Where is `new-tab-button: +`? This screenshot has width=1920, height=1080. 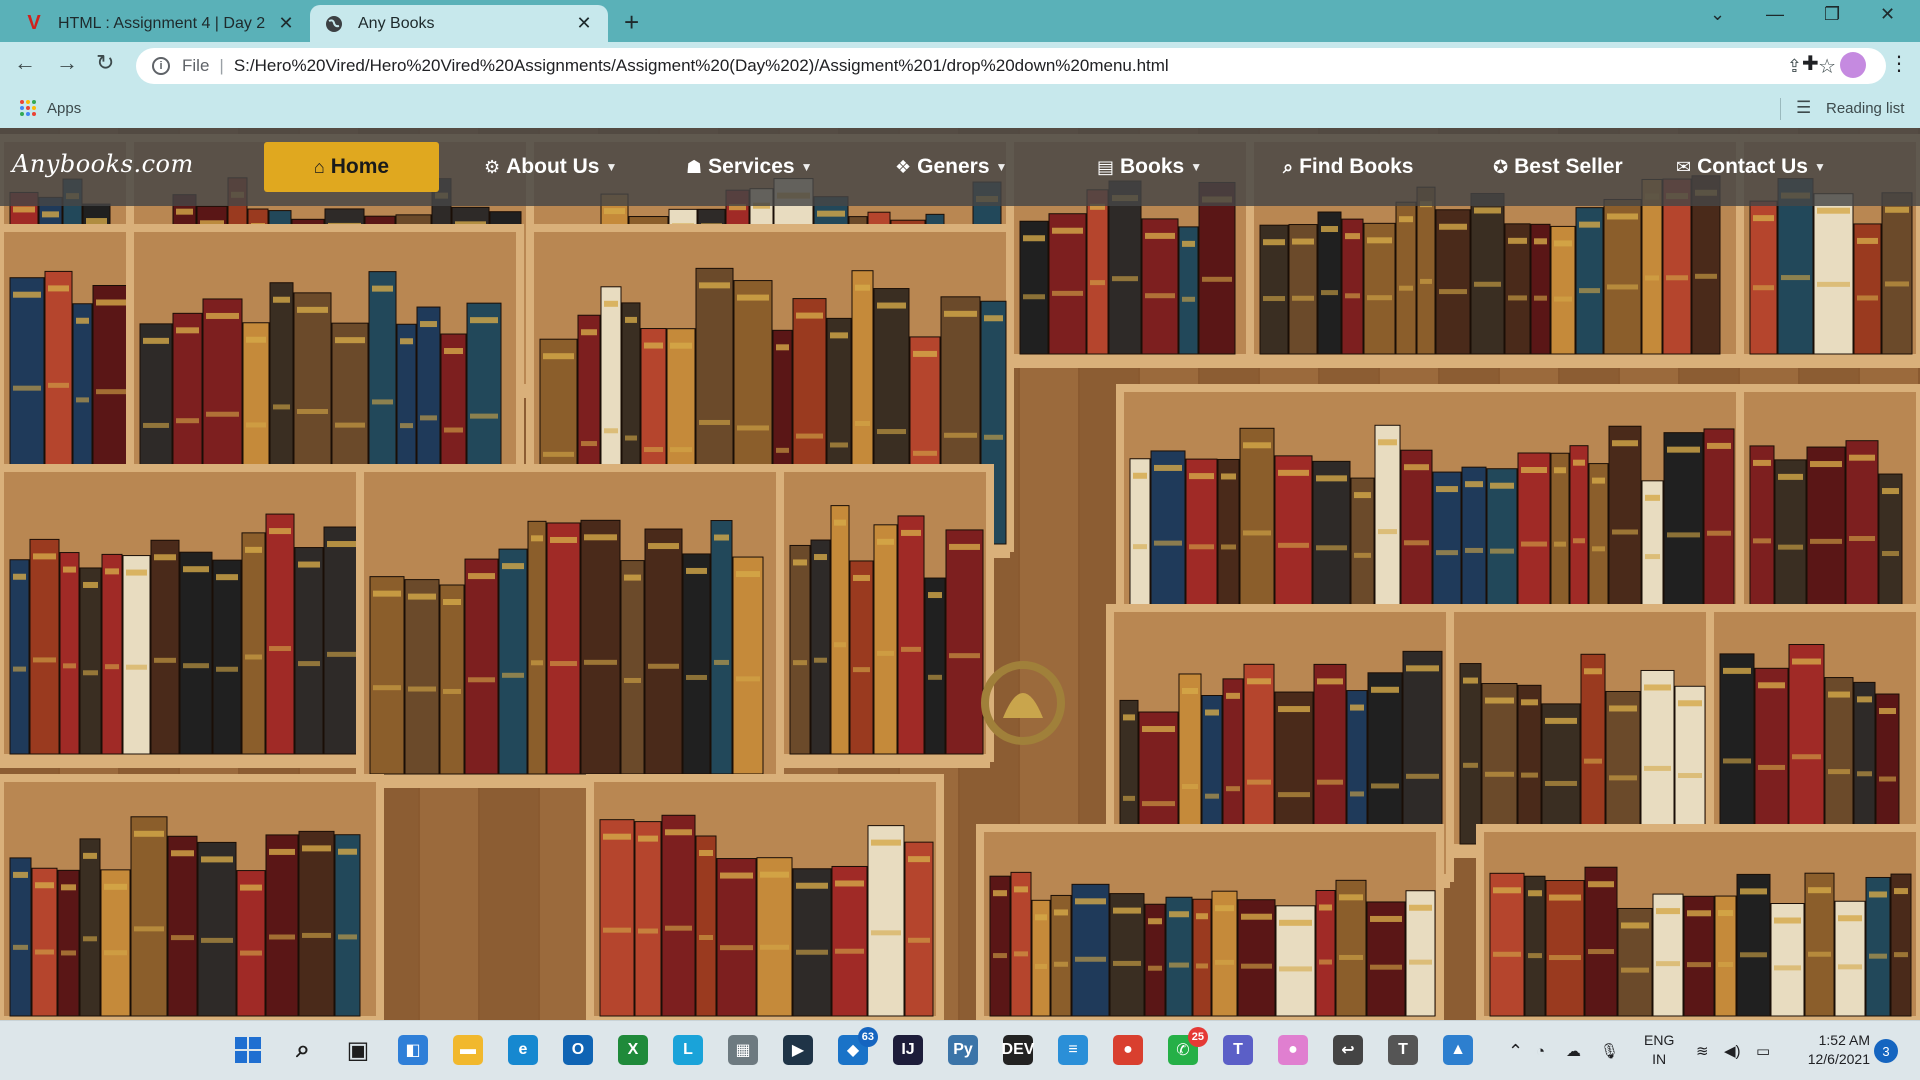 new-tab-button: + is located at coordinates (631, 22).